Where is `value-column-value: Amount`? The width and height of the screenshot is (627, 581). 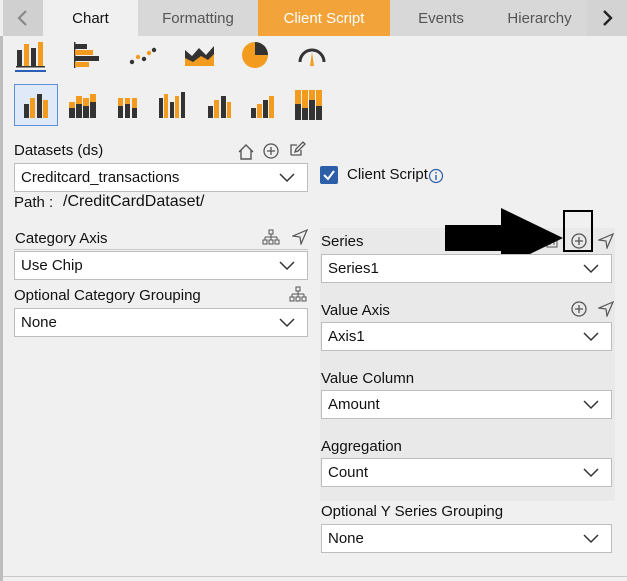
value-column-value: Amount is located at coordinates (354, 404).